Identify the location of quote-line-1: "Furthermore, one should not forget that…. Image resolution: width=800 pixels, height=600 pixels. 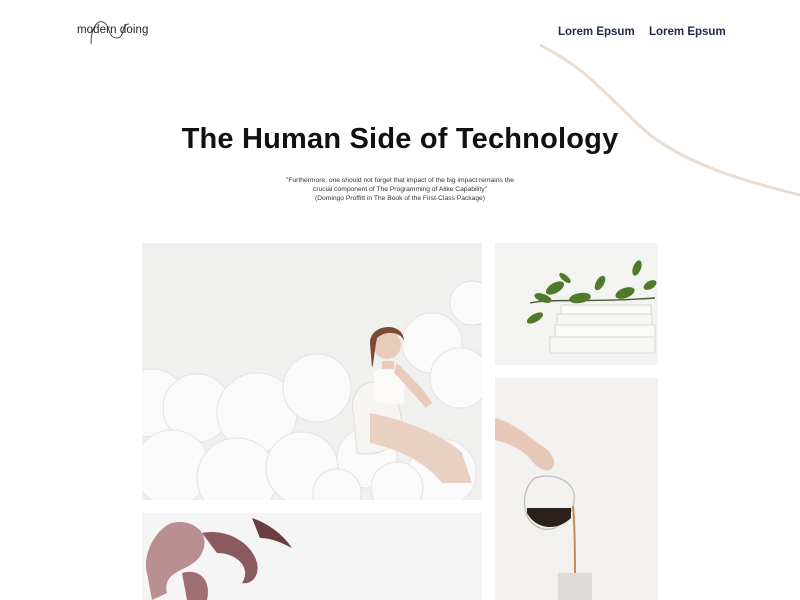
(399, 180).